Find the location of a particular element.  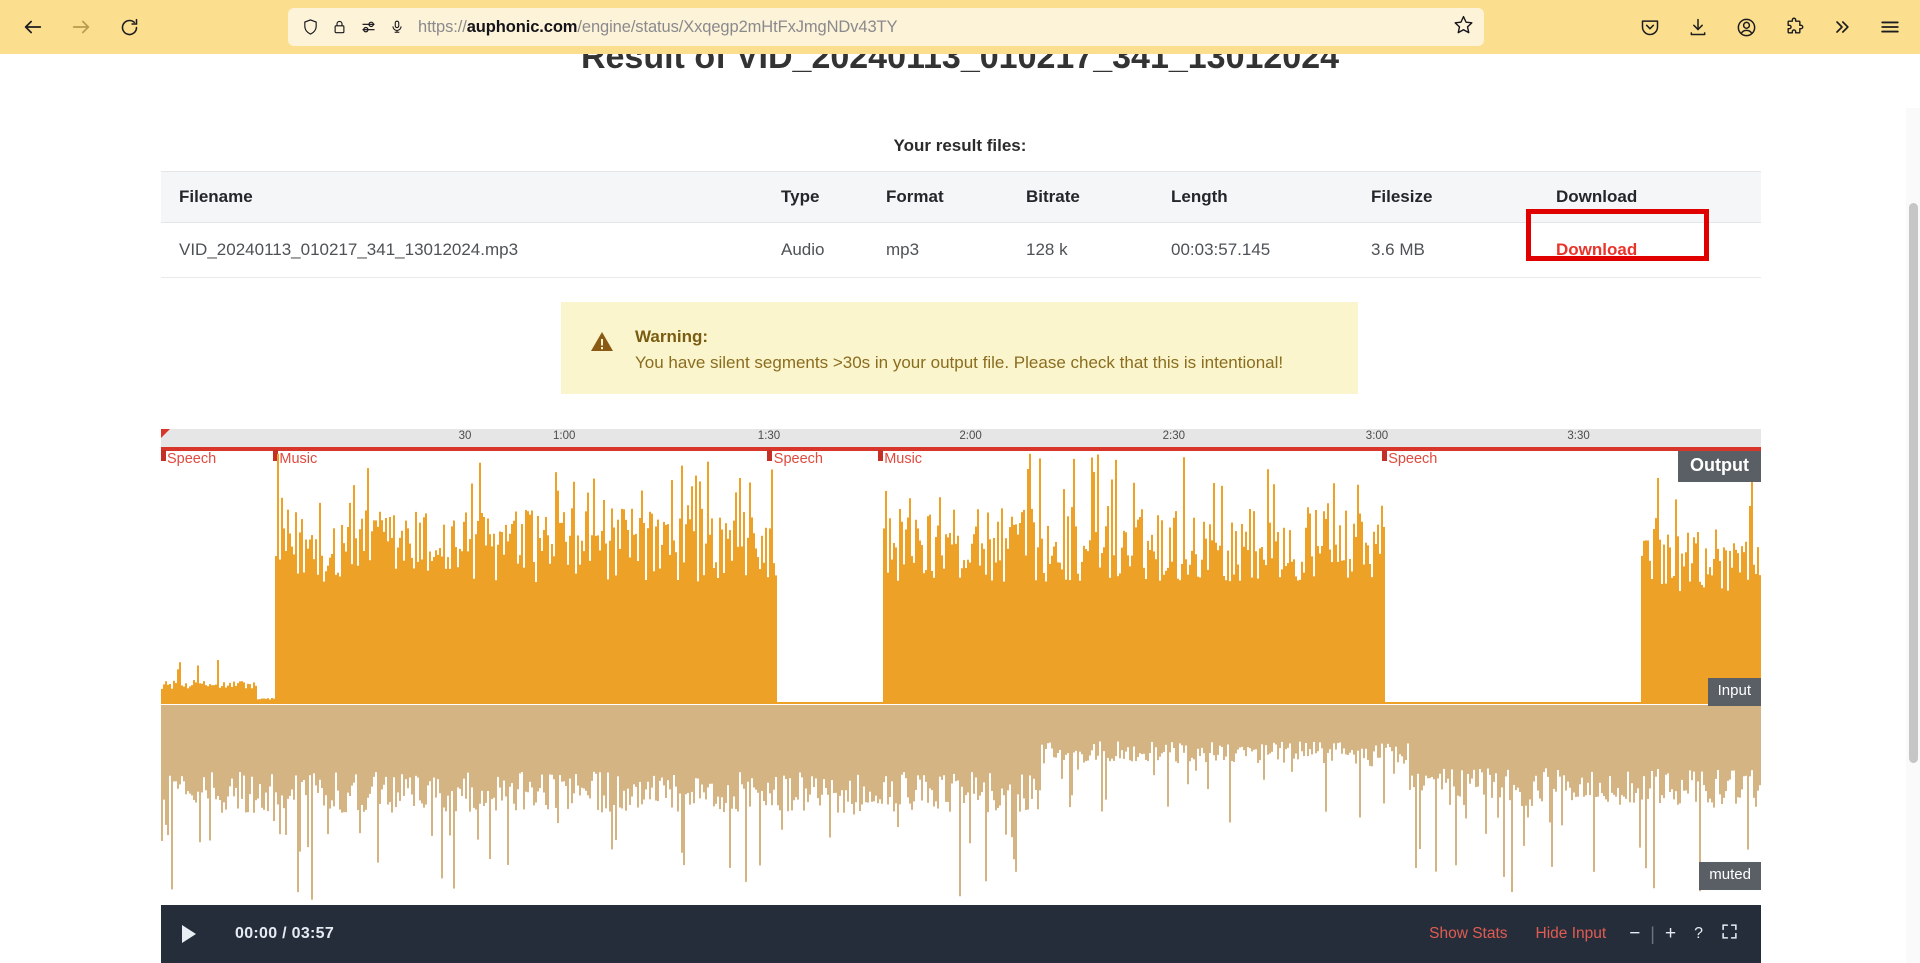

ruler-tick: 1:00 is located at coordinates (564, 436).